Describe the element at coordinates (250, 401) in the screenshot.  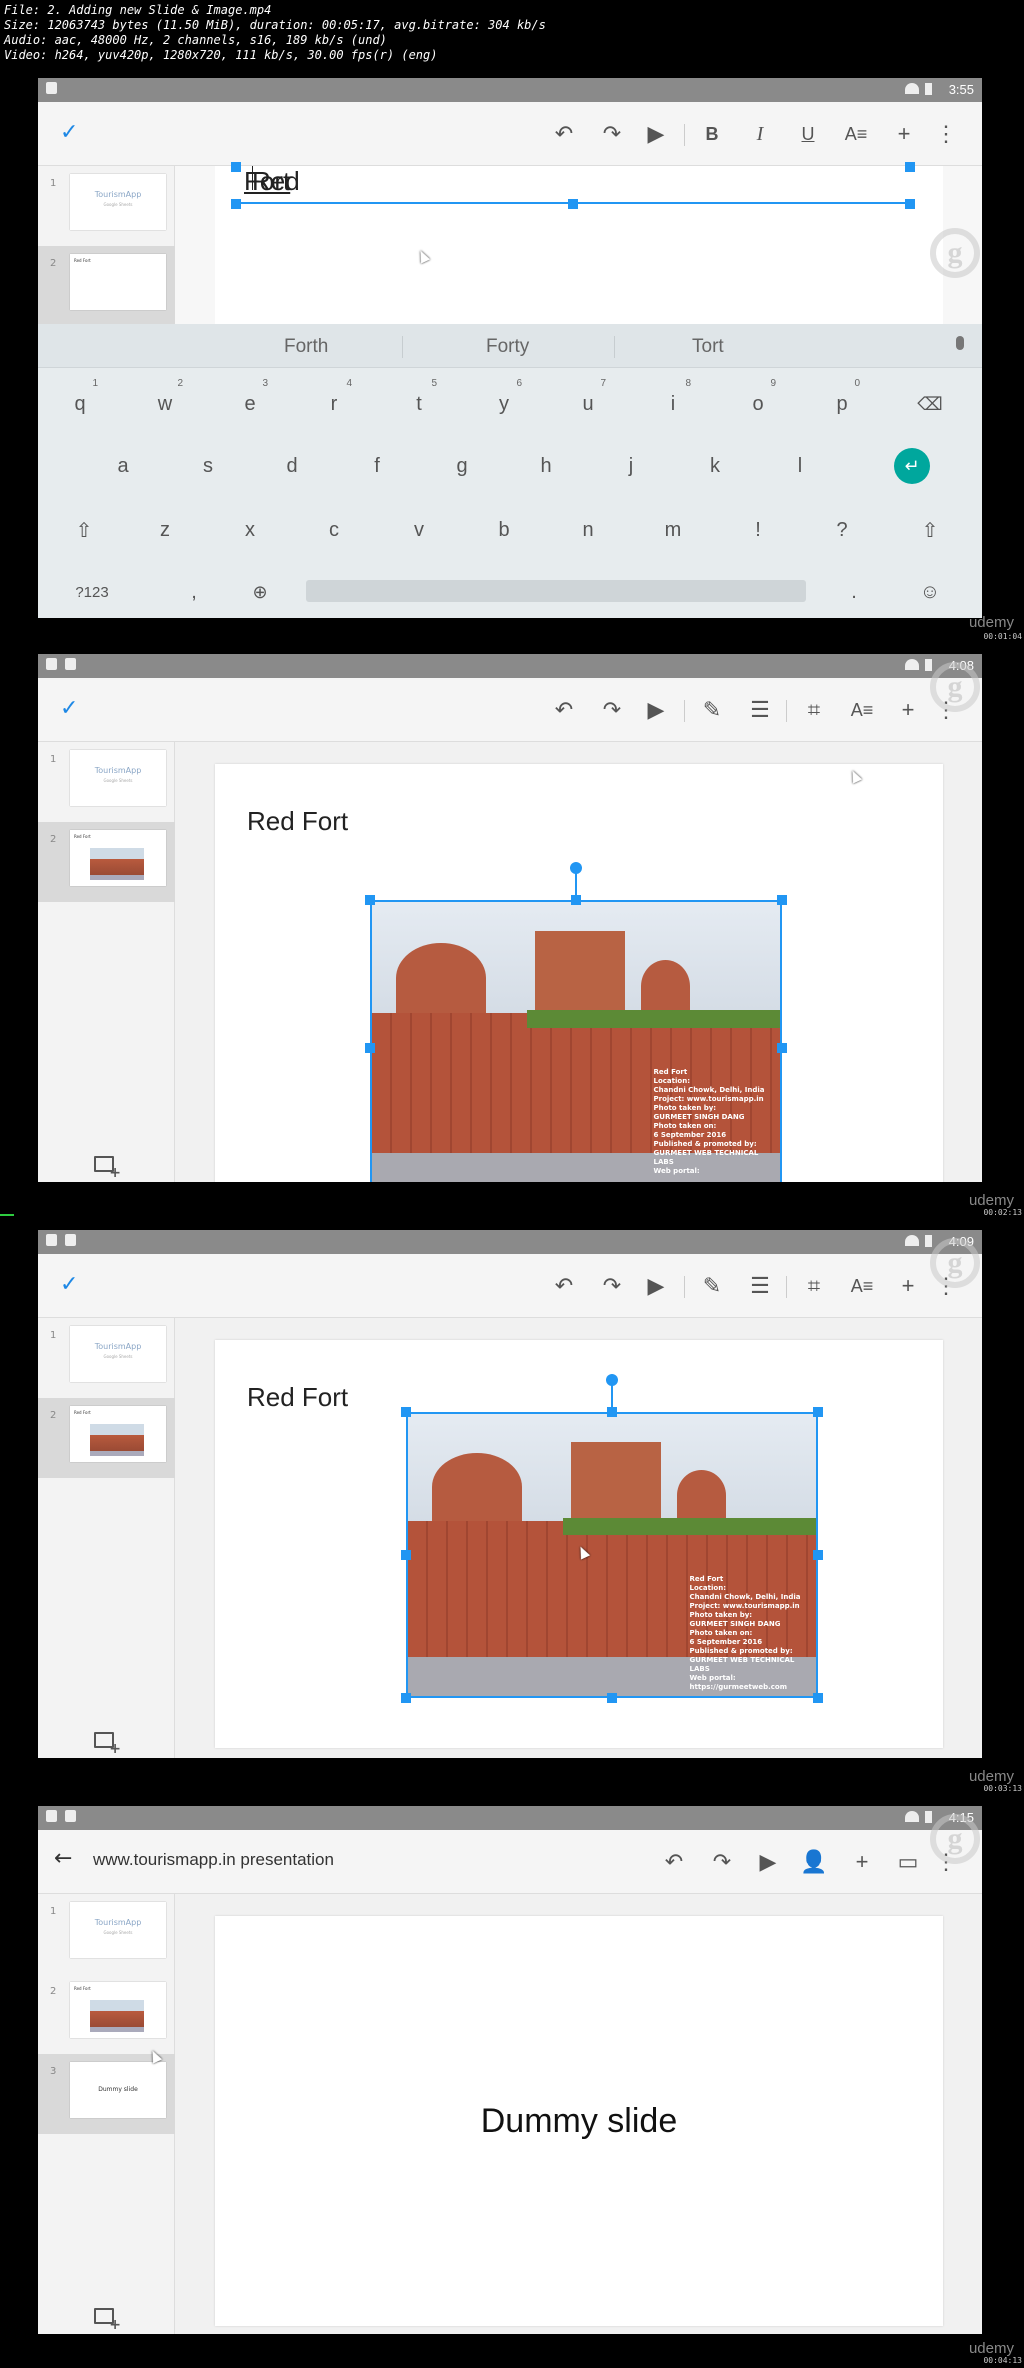
I see `key: e3` at that location.